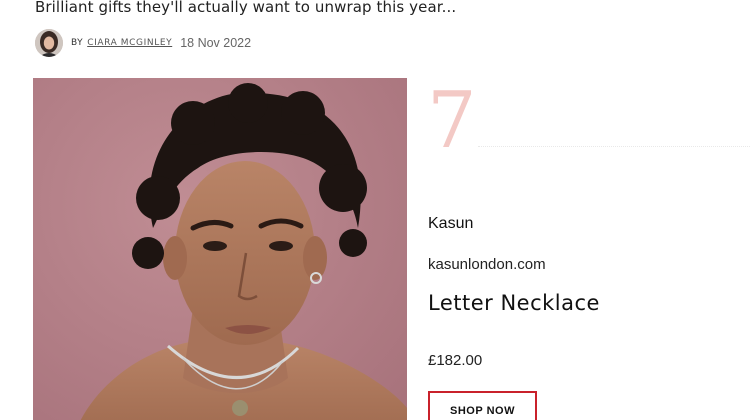 This screenshot has width=750, height=420. What do you see at coordinates (77, 43) in the screenshot?
I see `byline-prefix: BY` at bounding box center [77, 43].